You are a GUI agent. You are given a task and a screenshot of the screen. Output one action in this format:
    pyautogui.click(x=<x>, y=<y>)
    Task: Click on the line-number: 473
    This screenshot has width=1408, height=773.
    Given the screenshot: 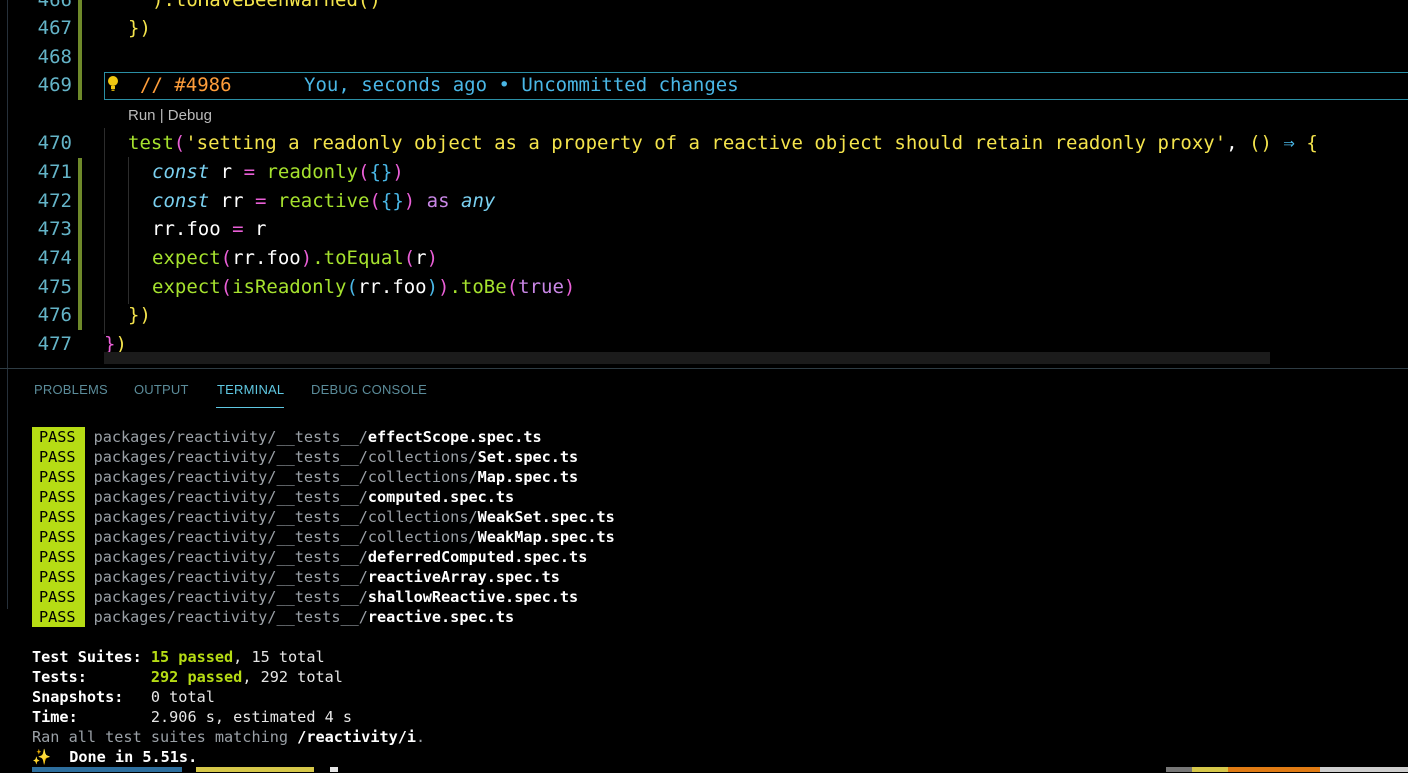 What is the action you would take?
    pyautogui.click(x=54, y=229)
    